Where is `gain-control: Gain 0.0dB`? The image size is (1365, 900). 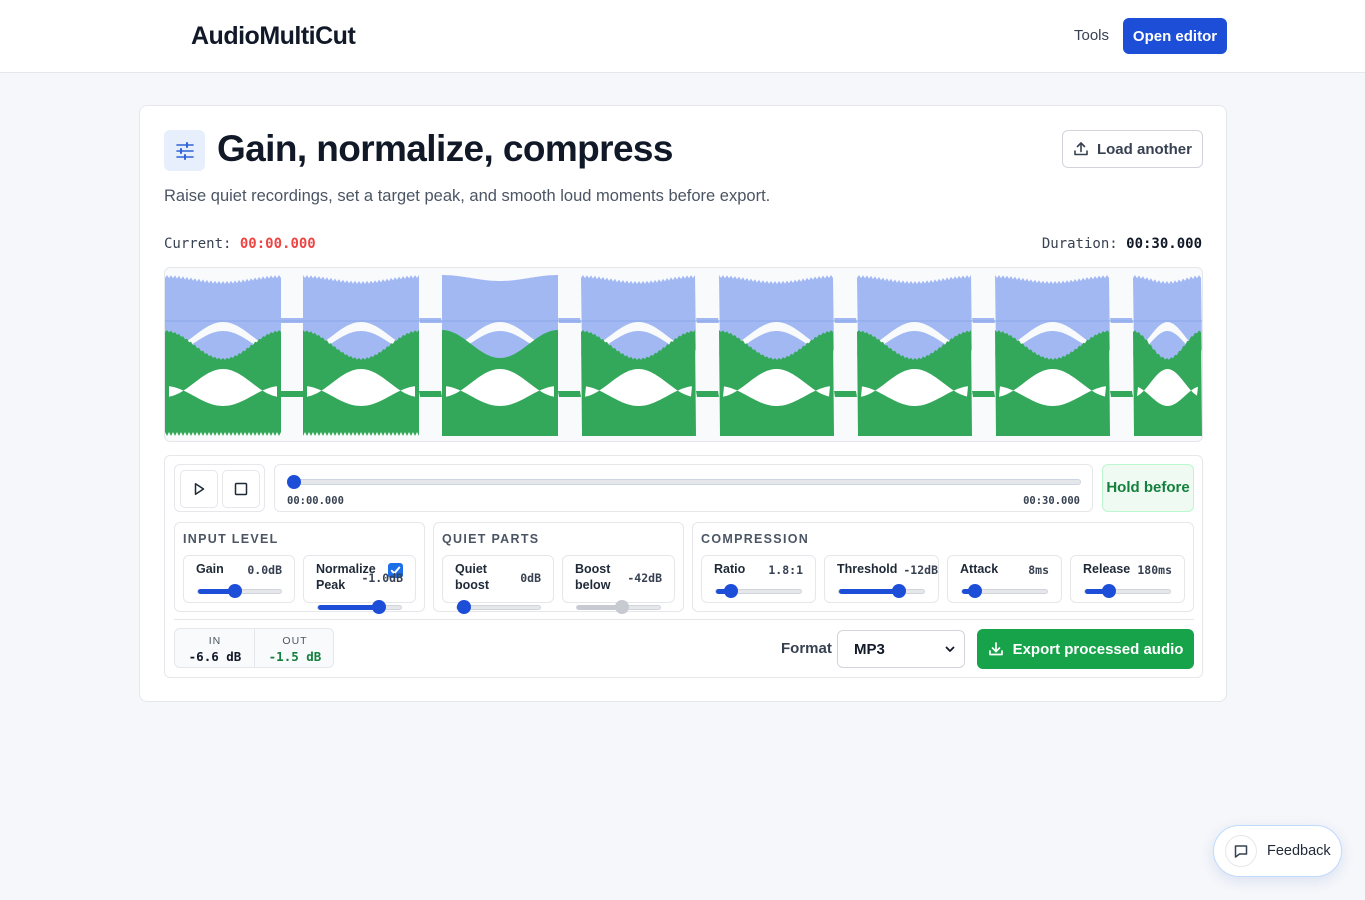
gain-control: Gain 0.0dB is located at coordinates (239, 579).